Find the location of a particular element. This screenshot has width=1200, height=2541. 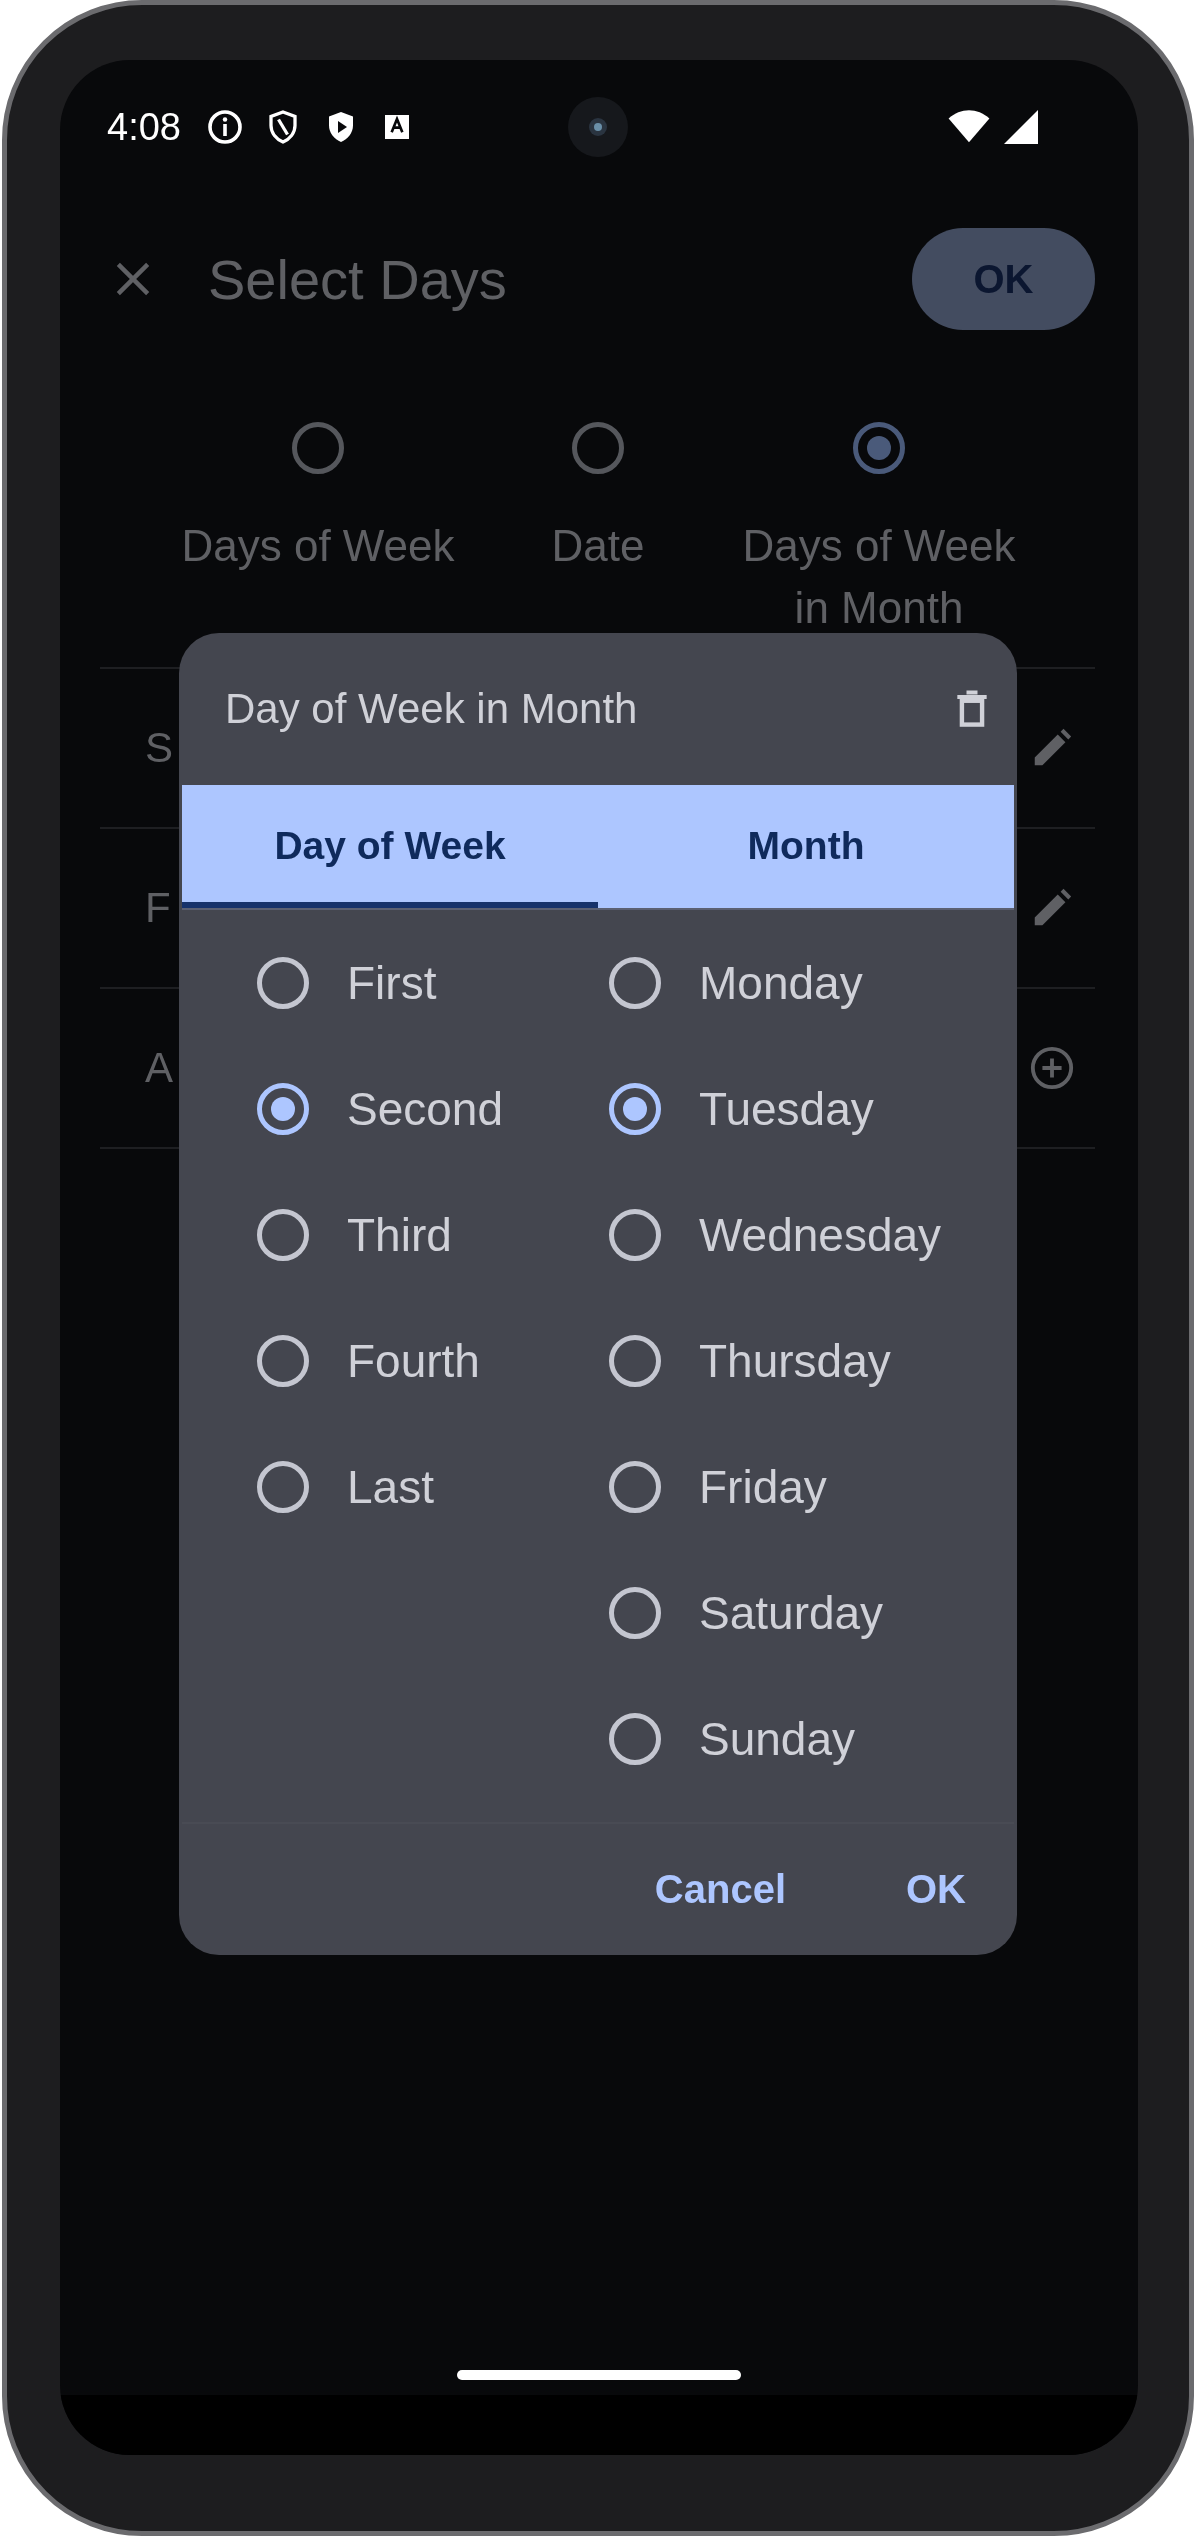

option-label: Date is located at coordinates (598, 546).